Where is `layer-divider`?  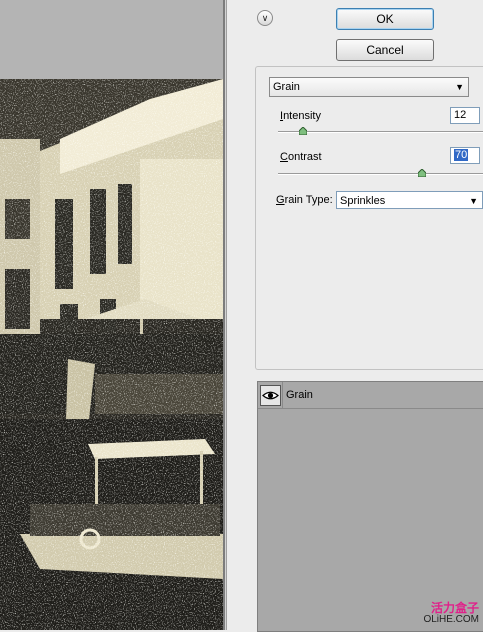 layer-divider is located at coordinates (282, 395).